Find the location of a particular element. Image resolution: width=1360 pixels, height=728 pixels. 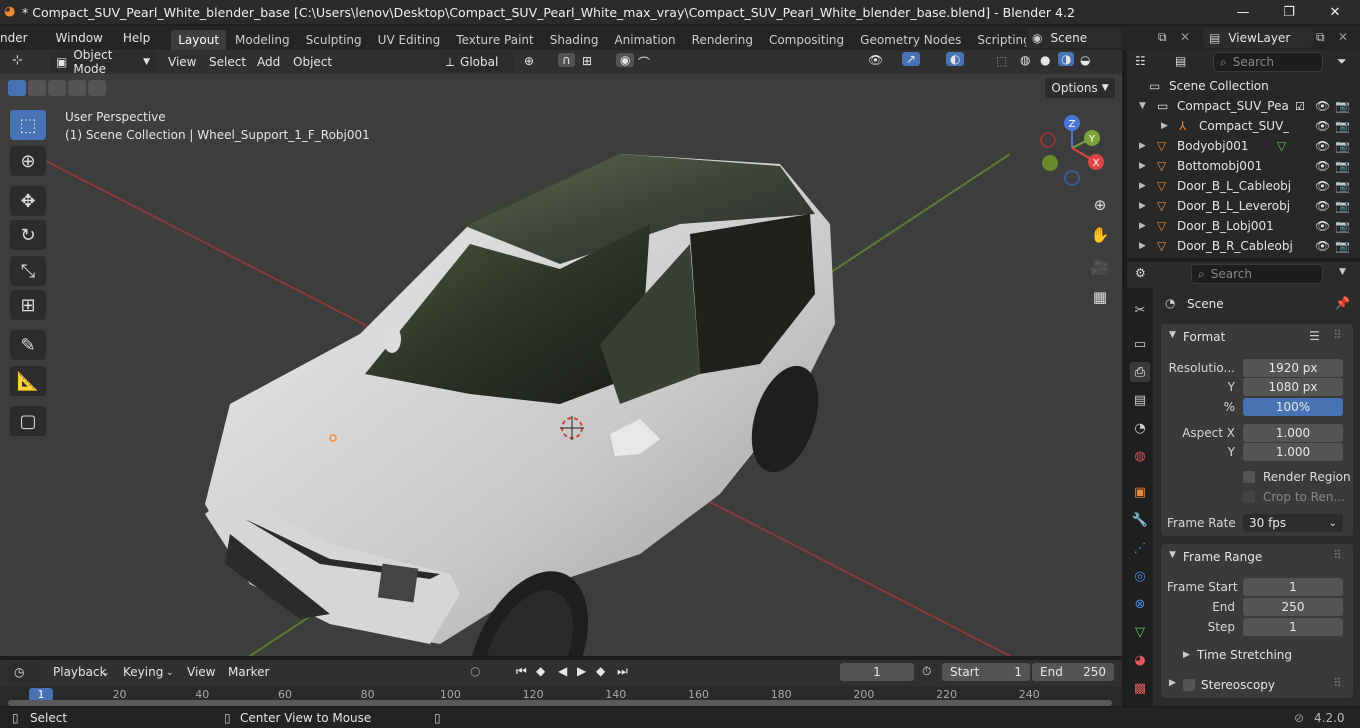

tab-rendering: Rendering is located at coordinates (722, 40).